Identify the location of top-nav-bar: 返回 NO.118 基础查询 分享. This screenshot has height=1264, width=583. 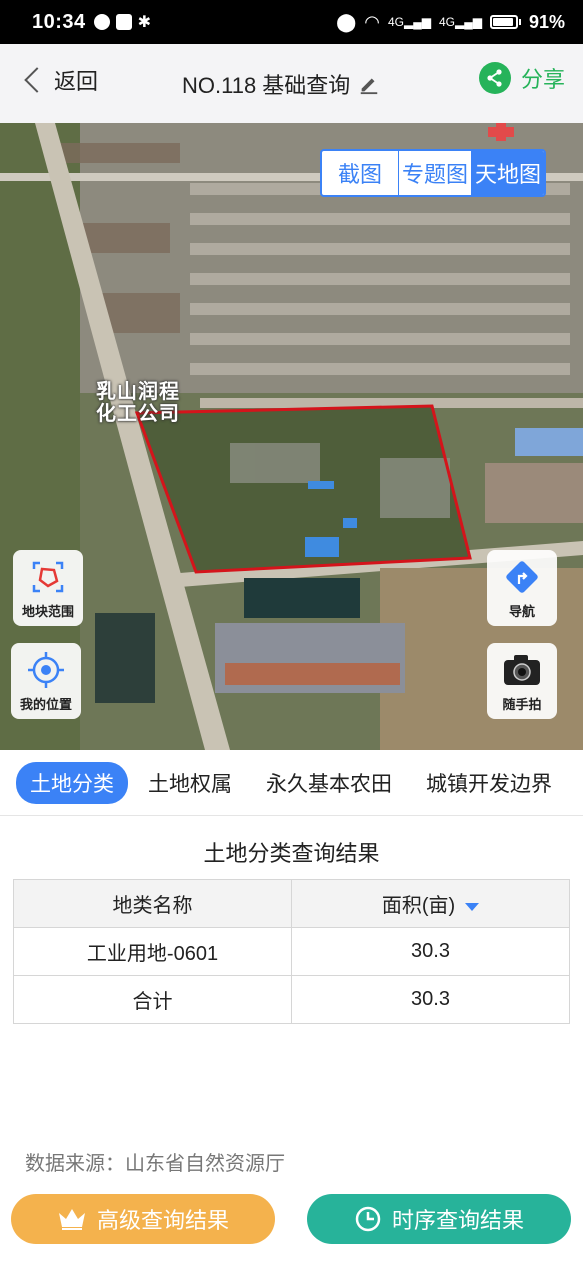
(291, 83).